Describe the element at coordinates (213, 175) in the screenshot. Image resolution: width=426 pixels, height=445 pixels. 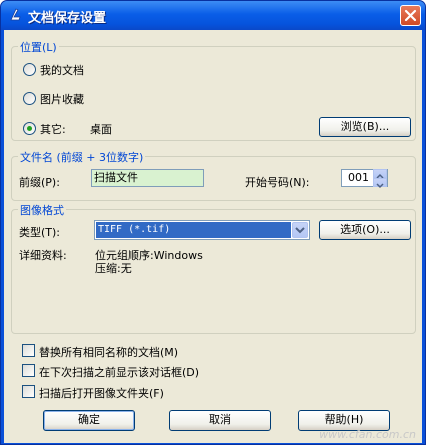
I see `filename-group: 文件名 (前缀 + 3位数字) 前缀(P): 扫描文件 开始号码(N): 001` at that location.